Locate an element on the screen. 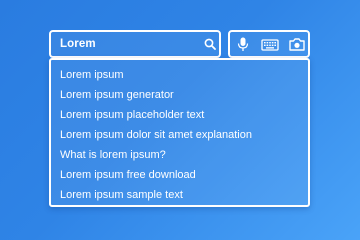 This screenshot has width=360, height=240. suggestion-item: What is lorem ipsum? is located at coordinates (113, 155).